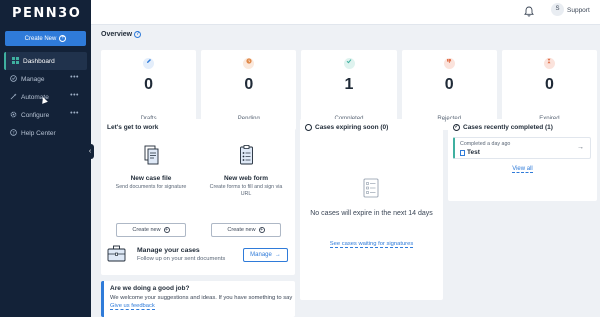 The image size is (600, 317). Describe the element at coordinates (13, 79) in the screenshot. I see `check-circle-icon` at that location.